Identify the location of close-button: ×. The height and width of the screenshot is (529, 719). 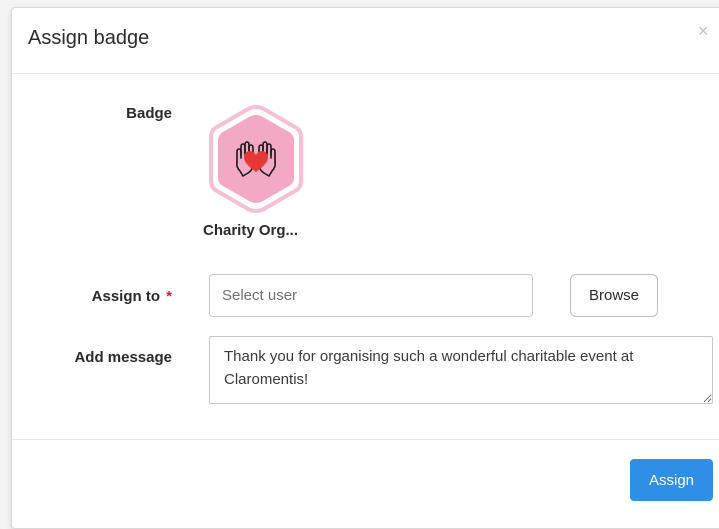
(703, 31).